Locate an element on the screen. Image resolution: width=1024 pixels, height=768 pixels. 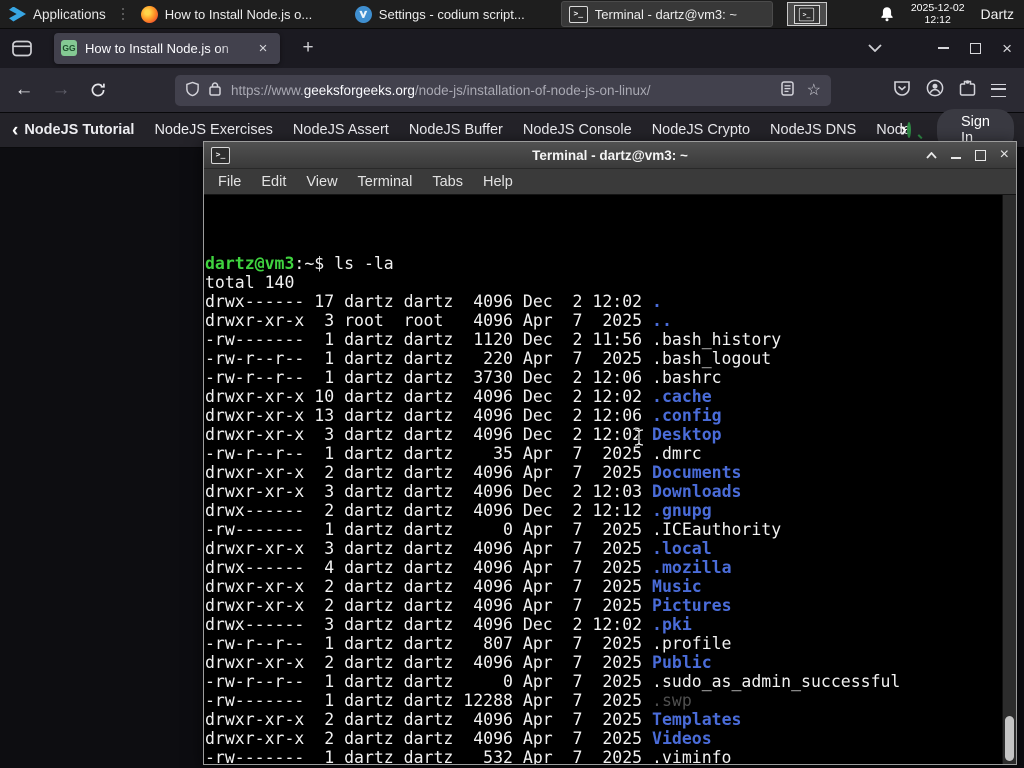
reload-button is located at coordinates (98, 90).